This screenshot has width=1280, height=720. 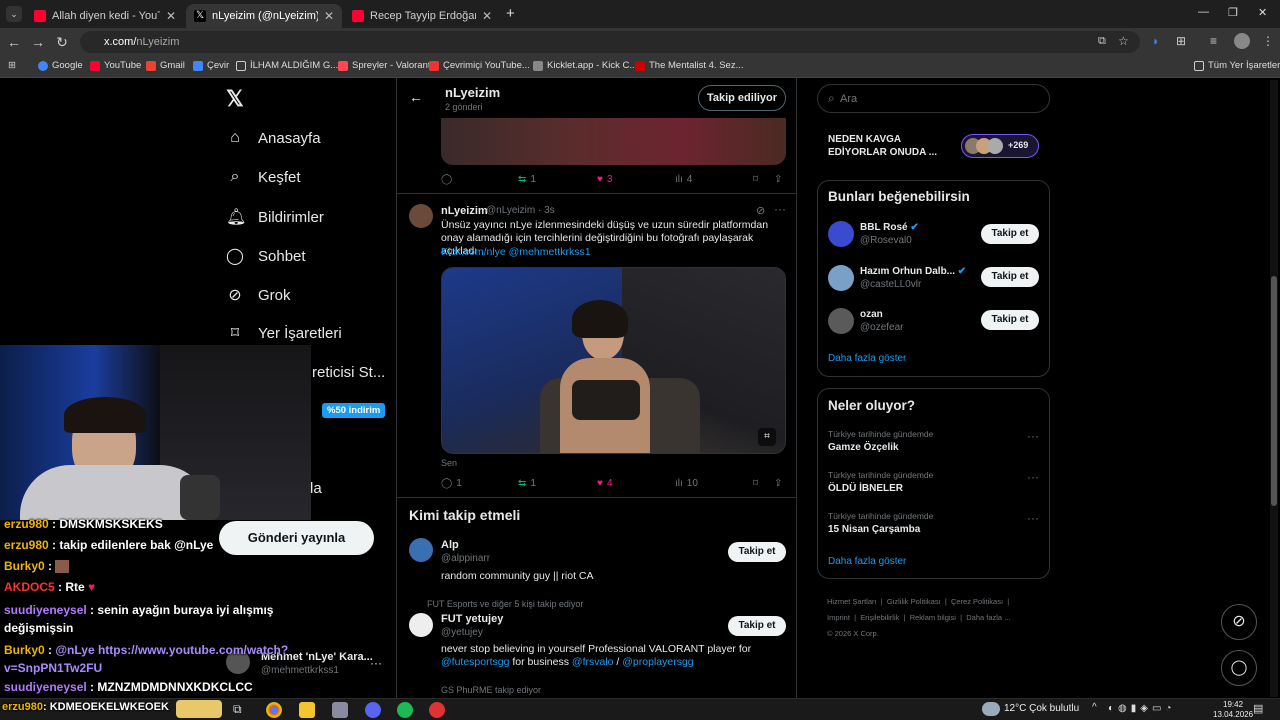 What do you see at coordinates (1094, 707) in the screenshot?
I see `tray-chevron-icon: ^` at bounding box center [1094, 707].